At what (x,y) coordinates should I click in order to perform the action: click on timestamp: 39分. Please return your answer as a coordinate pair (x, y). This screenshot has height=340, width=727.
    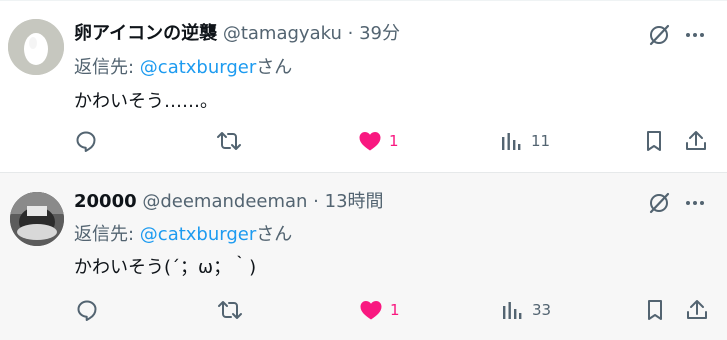
    Looking at the image, I should click on (379, 33).